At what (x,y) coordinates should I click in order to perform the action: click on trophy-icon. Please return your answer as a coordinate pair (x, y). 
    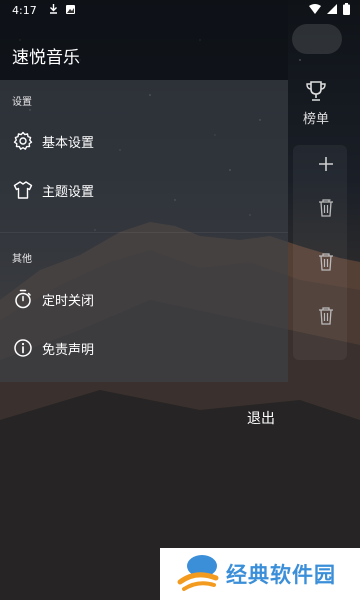
    Looking at the image, I should click on (316, 93).